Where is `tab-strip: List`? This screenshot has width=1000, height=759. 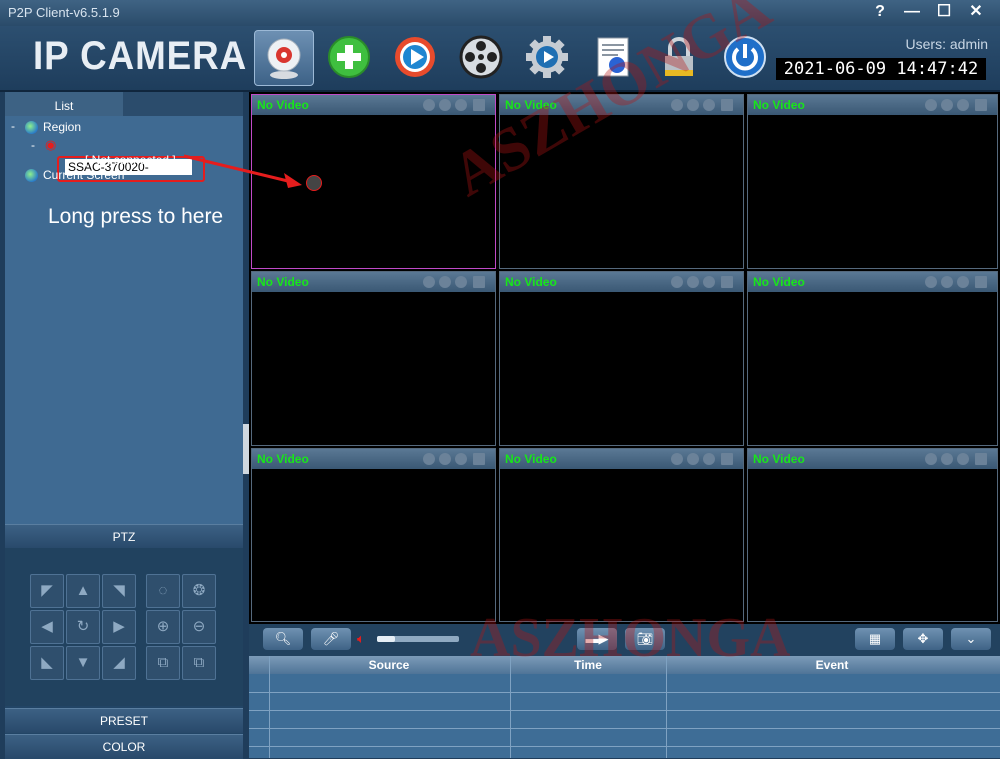
tab-strip: List is located at coordinates (124, 104).